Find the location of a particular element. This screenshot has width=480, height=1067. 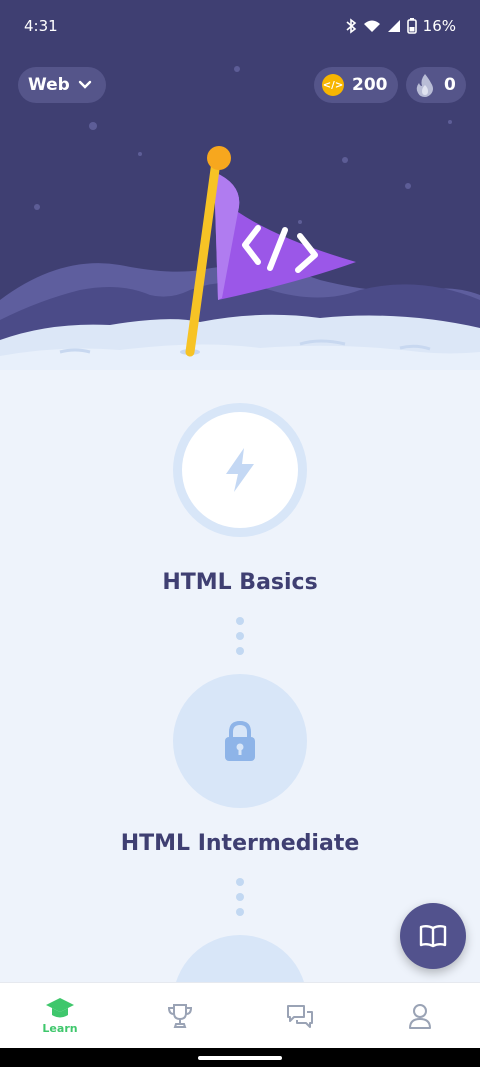

streak-counter: 0 is located at coordinates (436, 85).